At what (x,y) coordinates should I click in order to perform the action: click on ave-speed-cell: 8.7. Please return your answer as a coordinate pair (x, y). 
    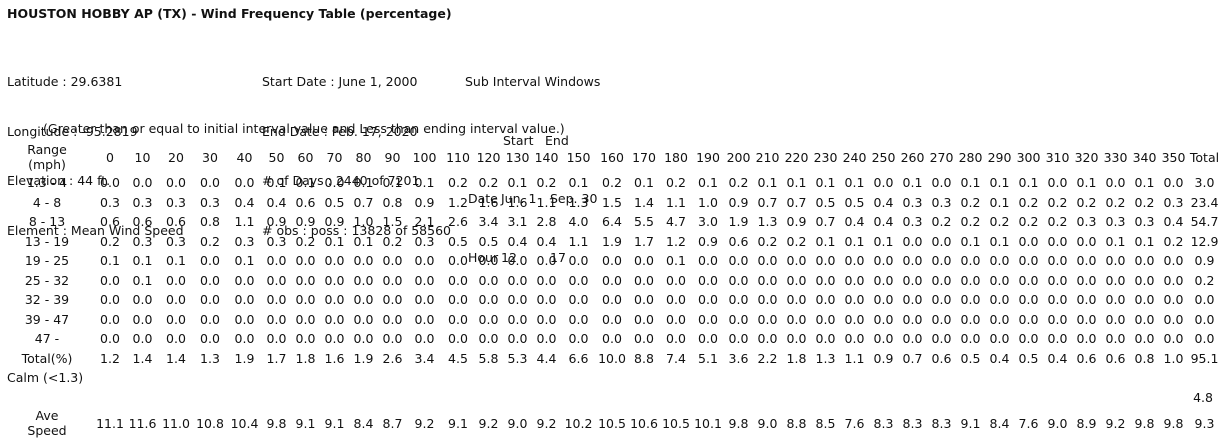
    Looking at the image, I should click on (392, 423).